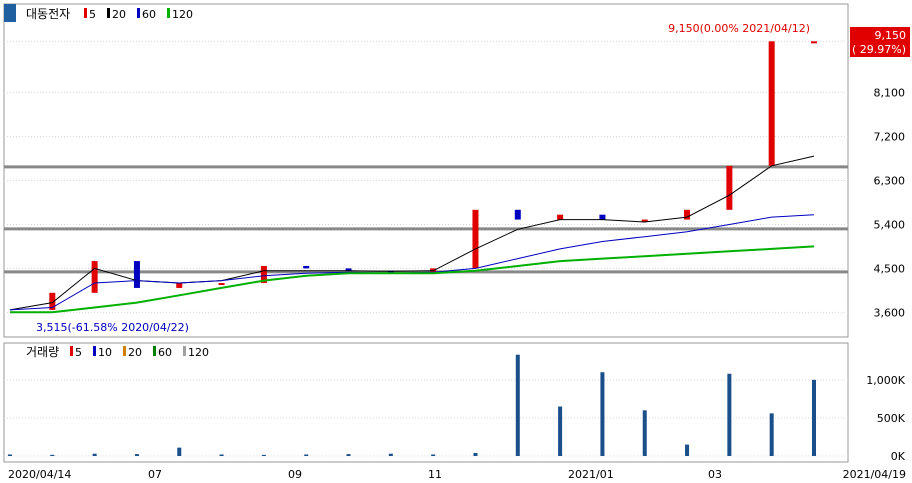  What do you see at coordinates (874, 474) in the screenshot?
I see `x-tick-label: 2021/04/19` at bounding box center [874, 474].